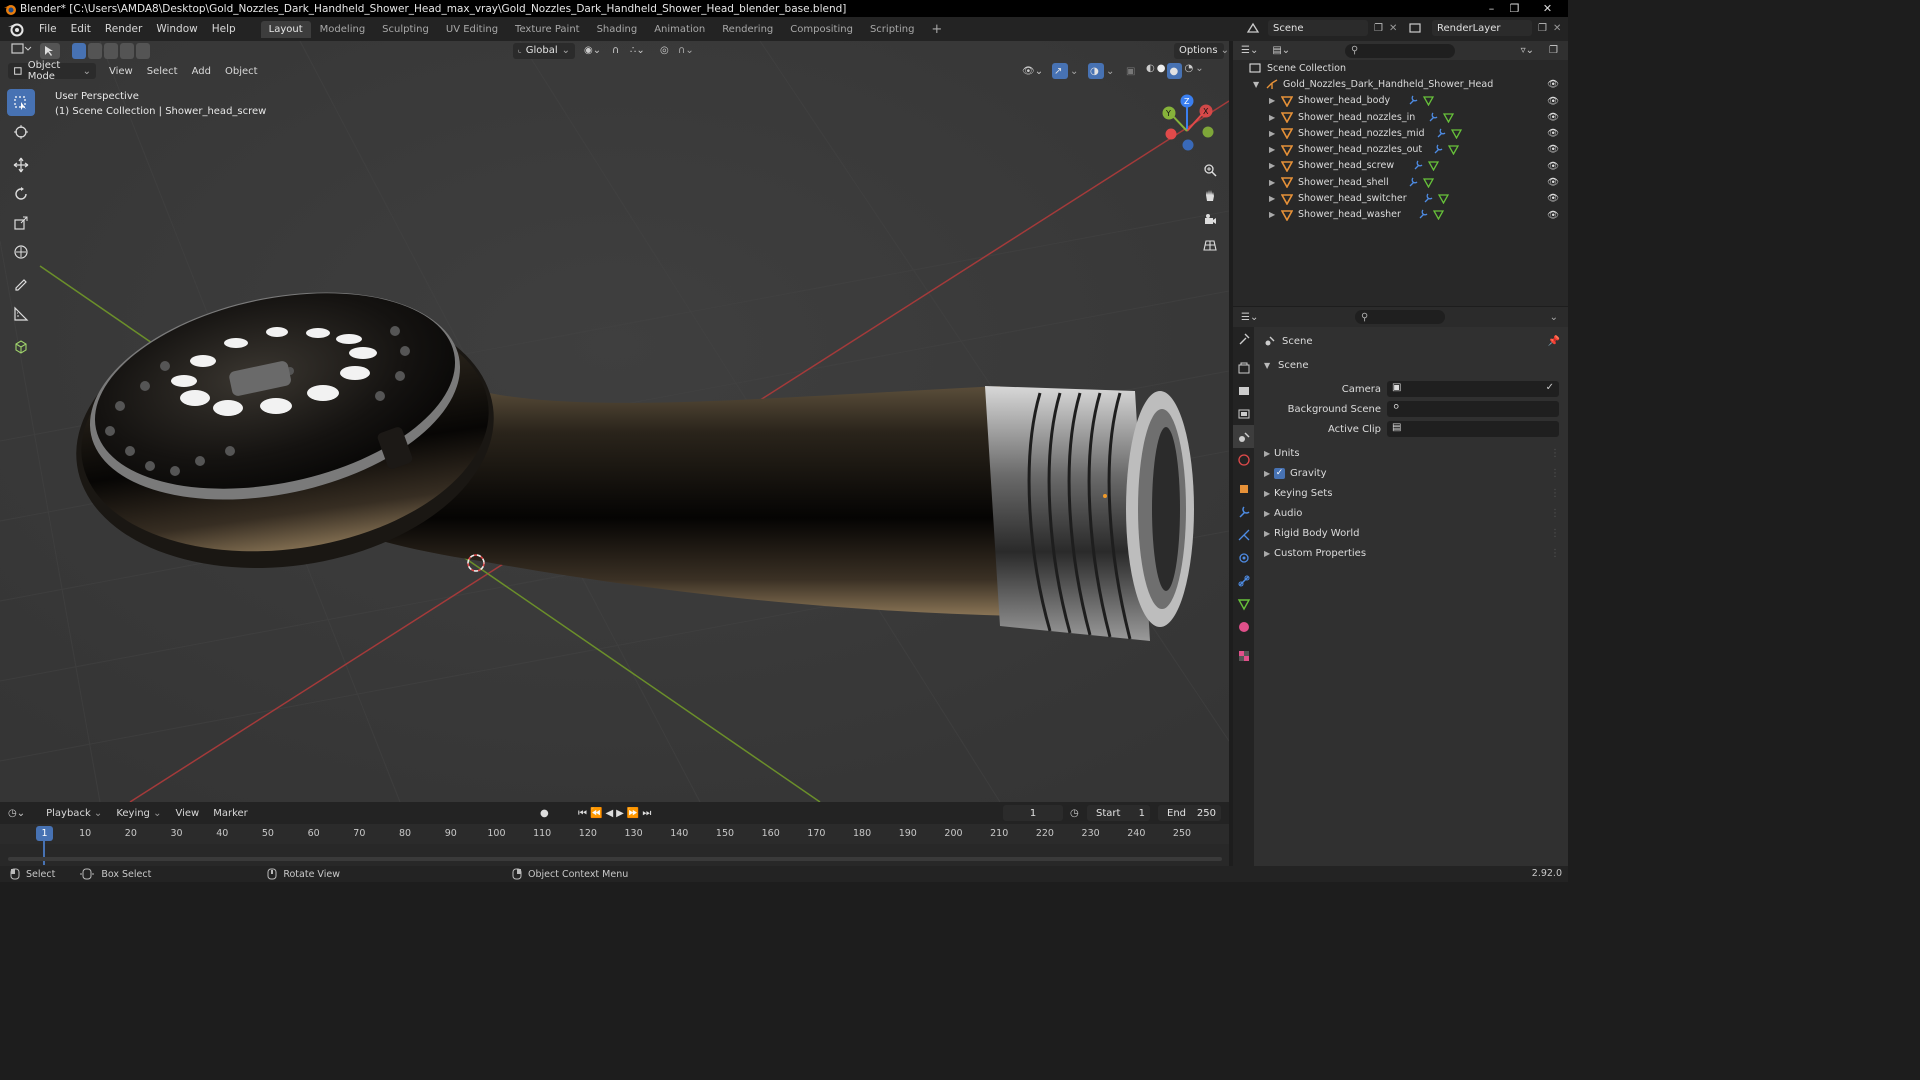 Image resolution: width=1920 pixels, height=1080 pixels. What do you see at coordinates (634, 813) in the screenshot?
I see `next-keyframe-icon: ⏩` at bounding box center [634, 813].